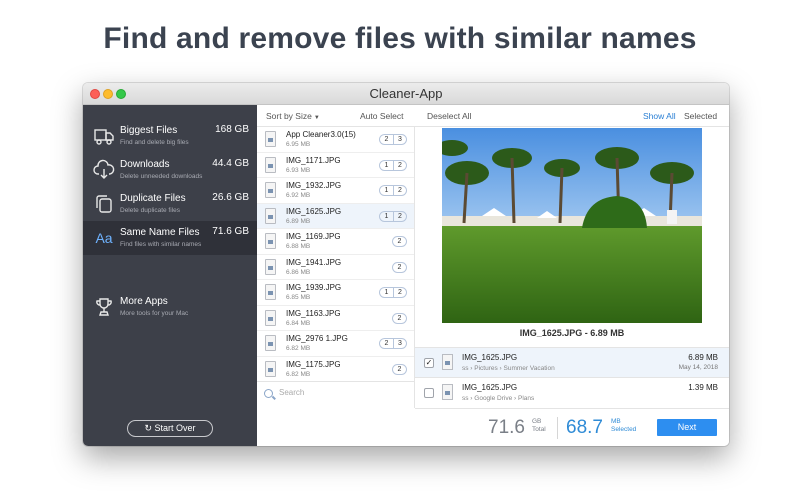  I want to click on footer: 71.6 GB Total 68.7 MB Selected Next, so click(572, 427).